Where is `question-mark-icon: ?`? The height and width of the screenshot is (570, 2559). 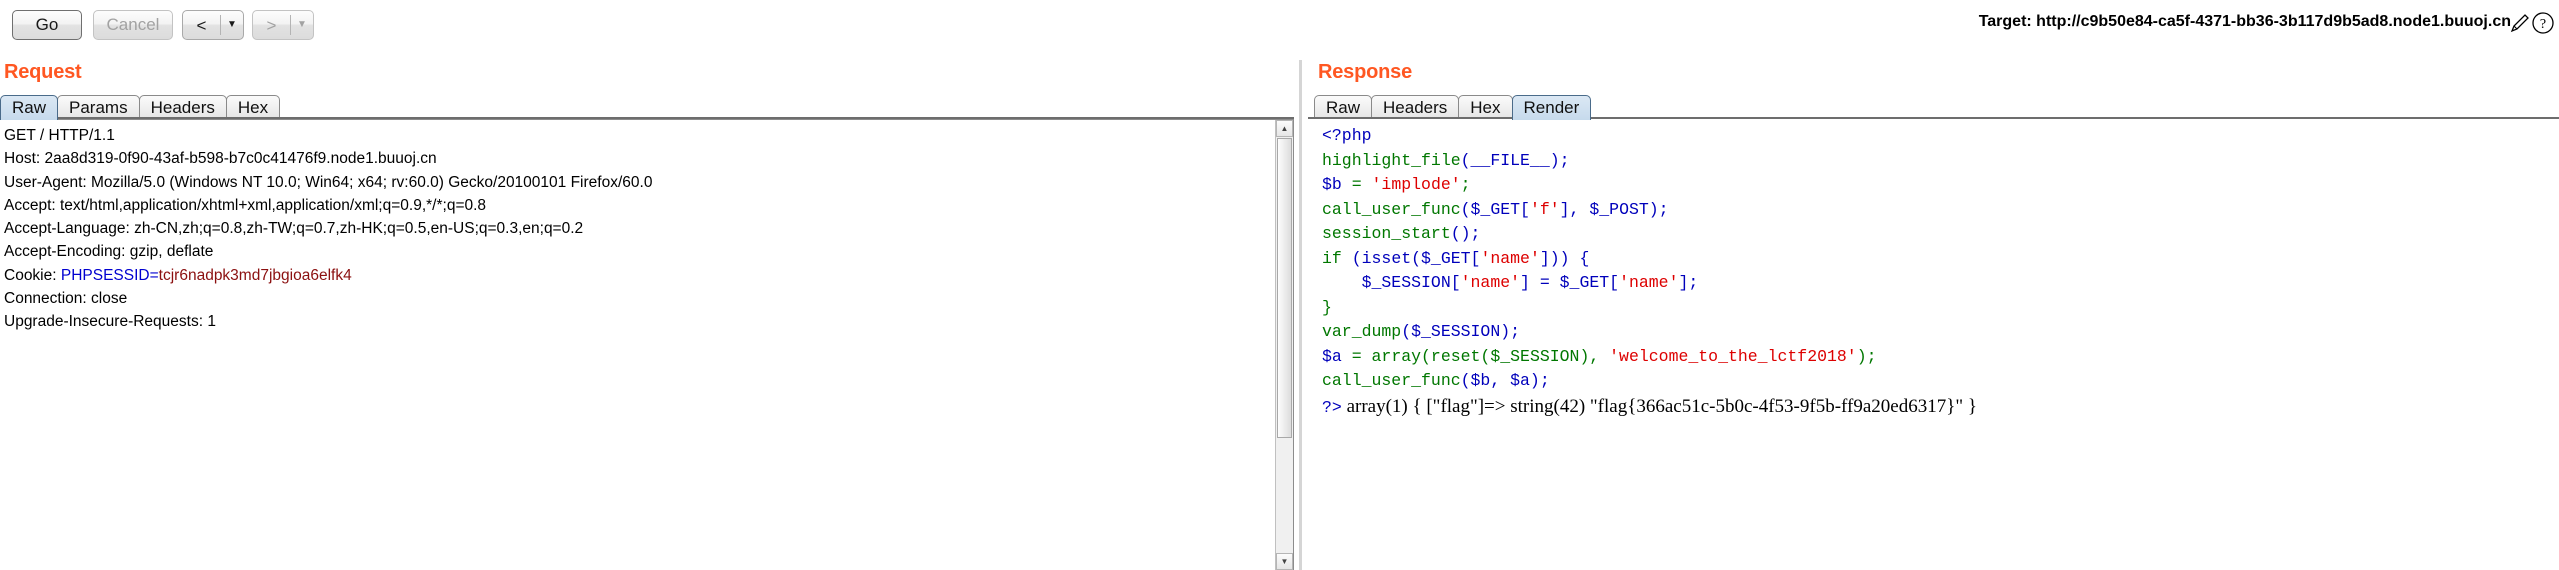 question-mark-icon: ? is located at coordinates (2543, 23).